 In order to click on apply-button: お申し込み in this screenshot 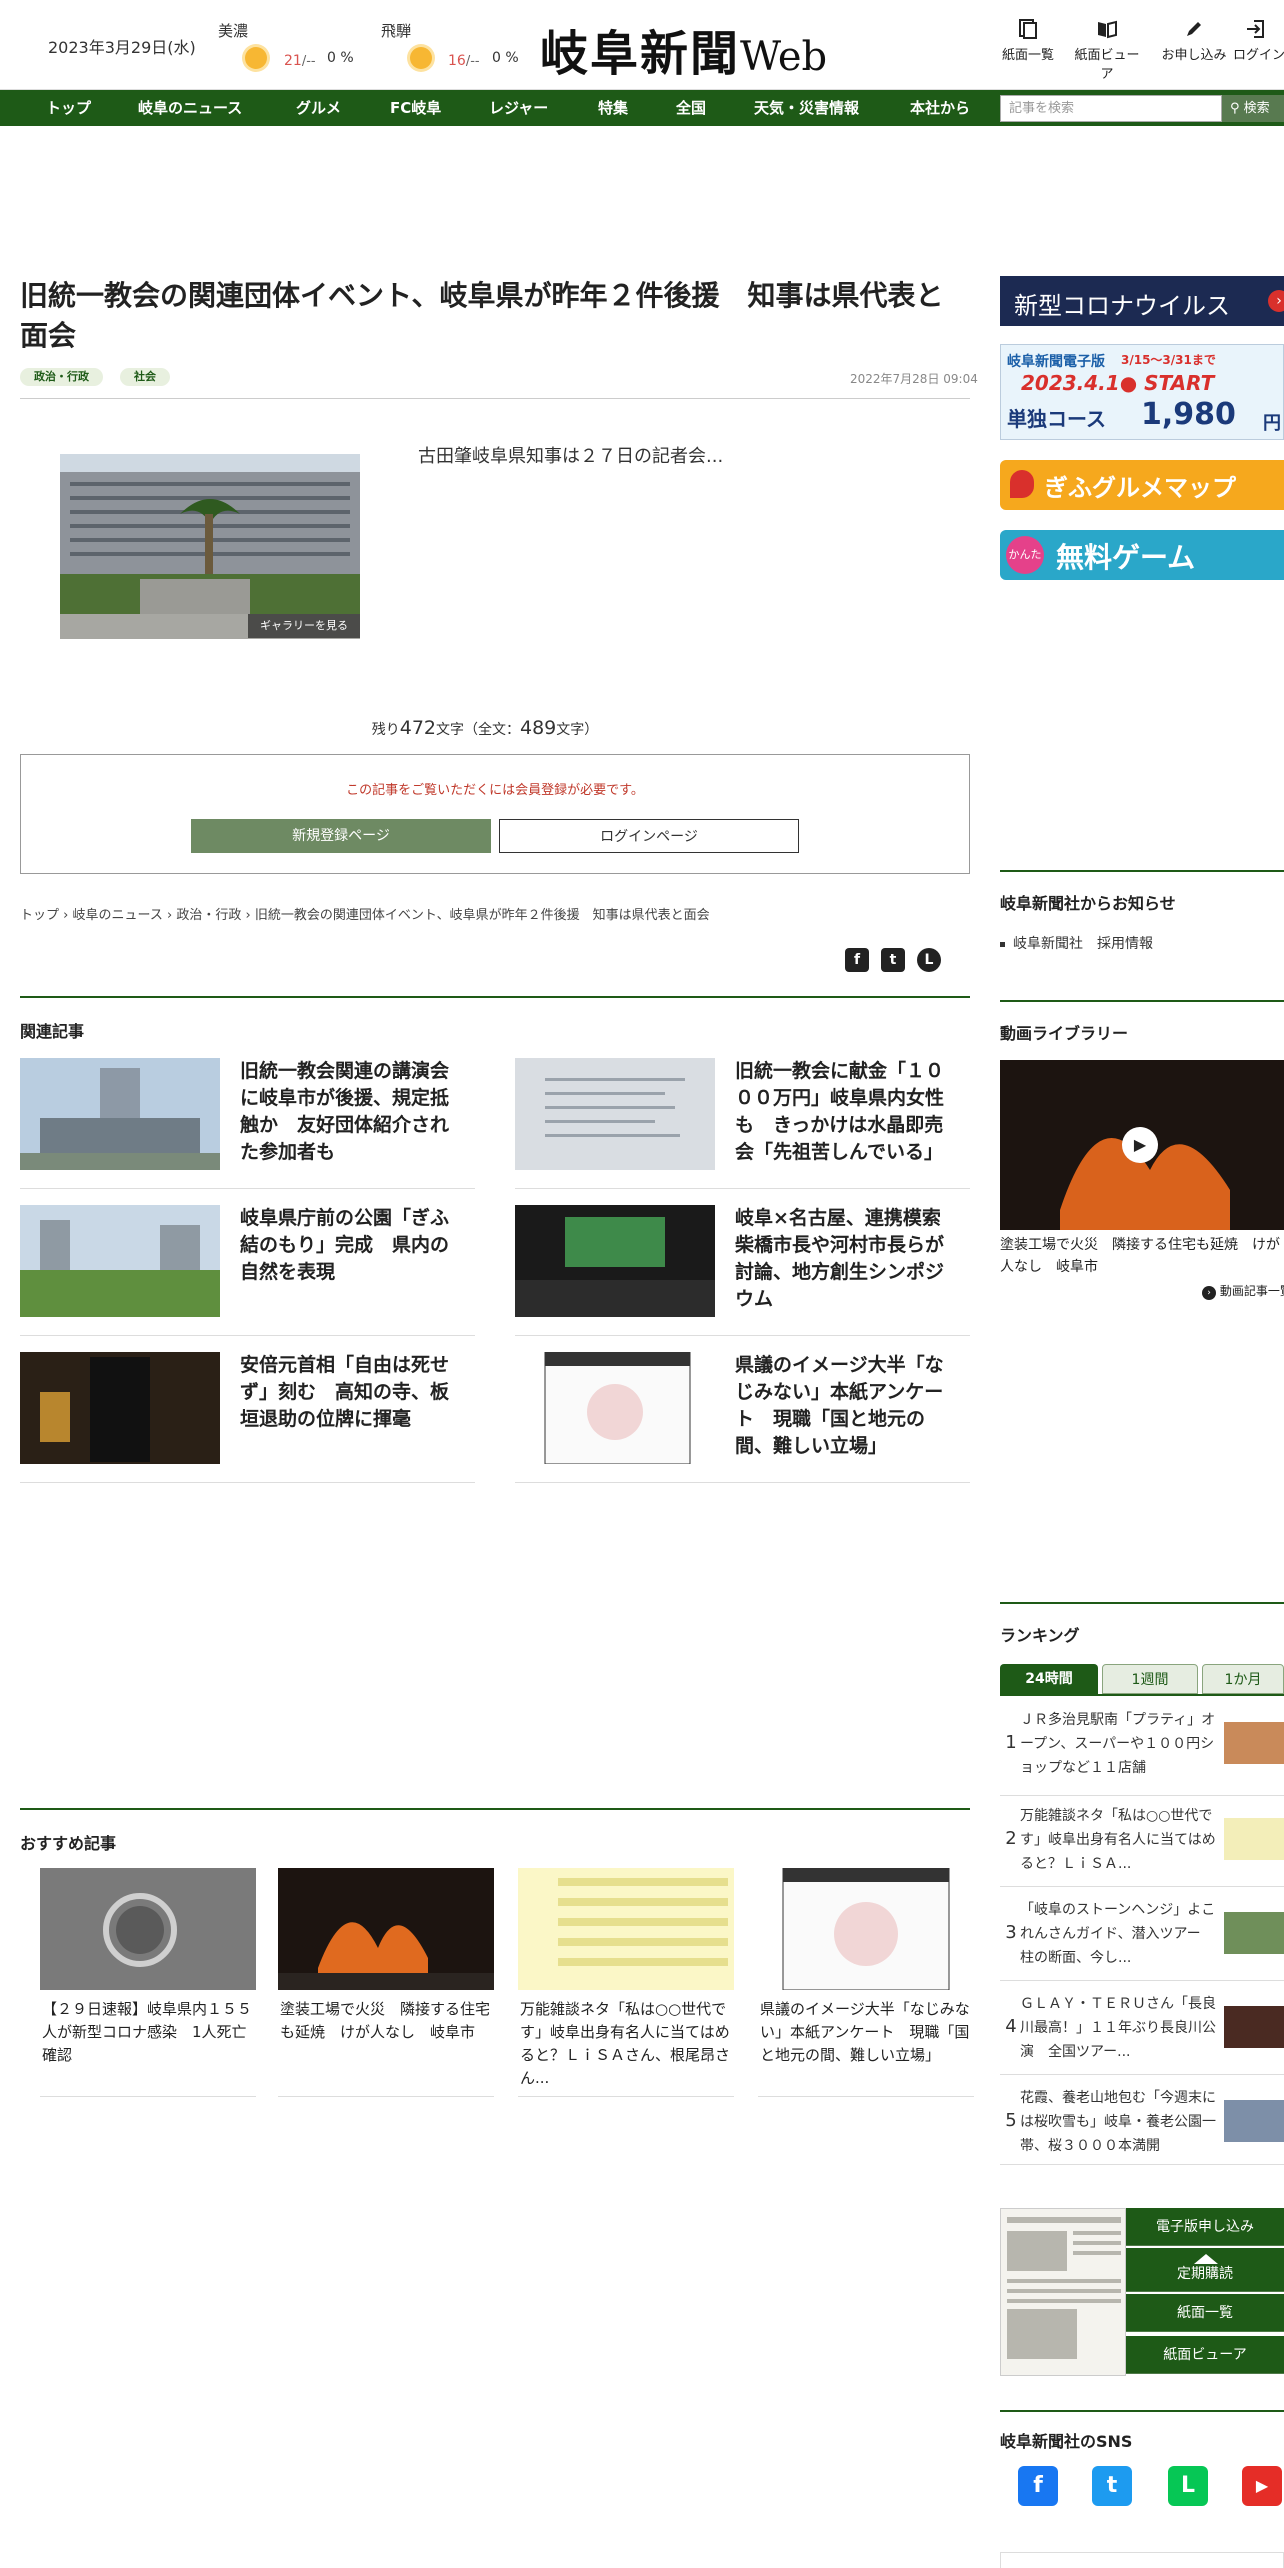, I will do `click(1194, 40)`.